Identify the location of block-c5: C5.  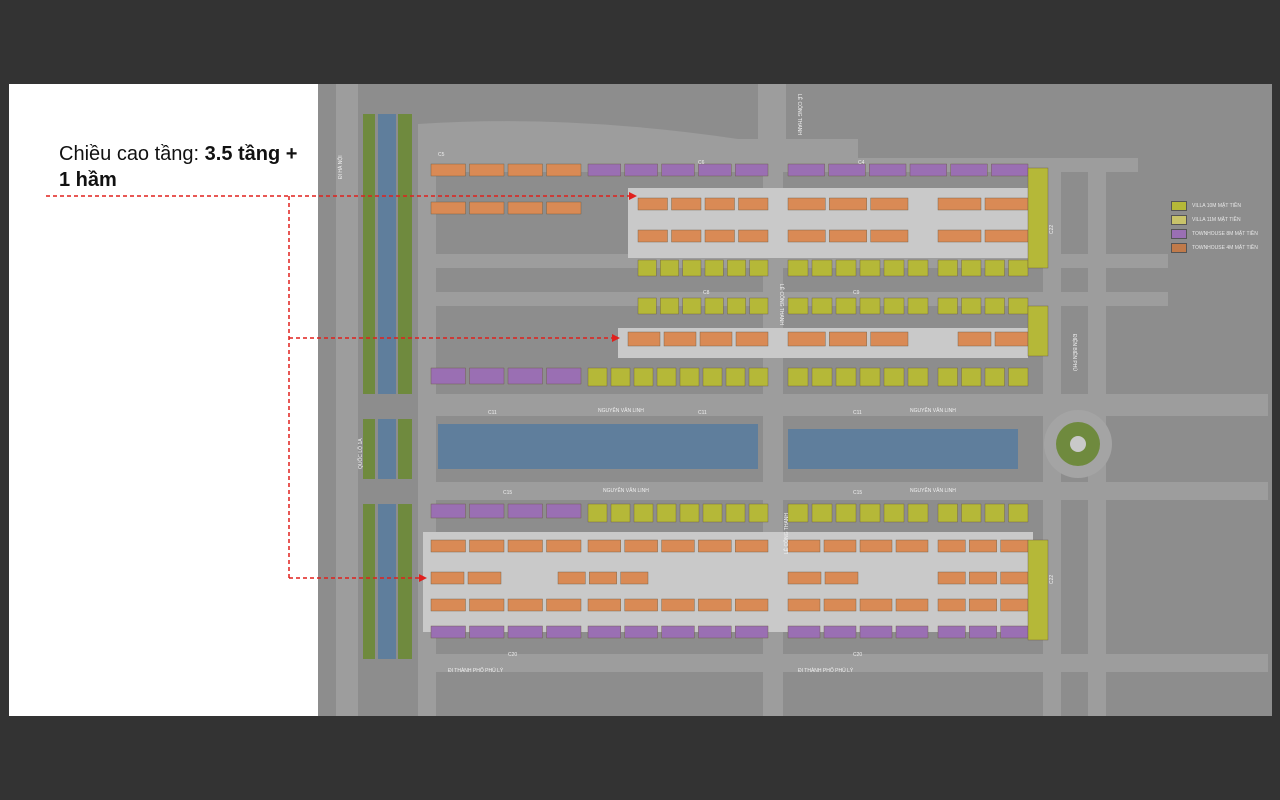
(441, 155).